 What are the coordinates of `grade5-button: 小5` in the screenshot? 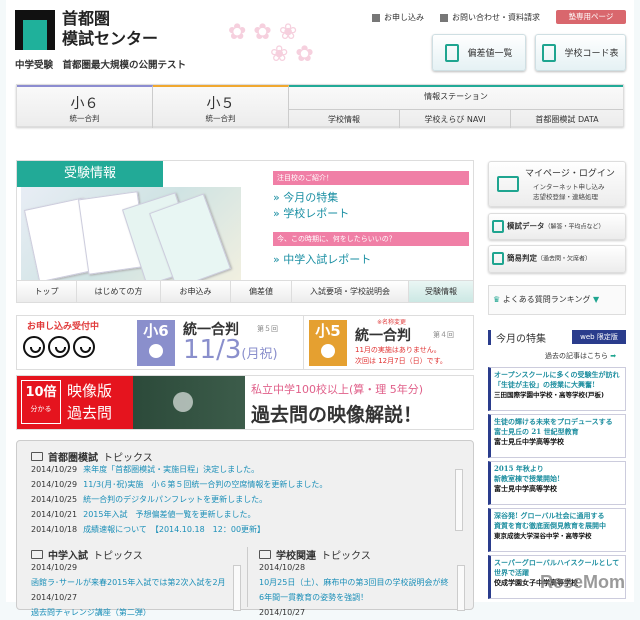 It's located at (328, 343).